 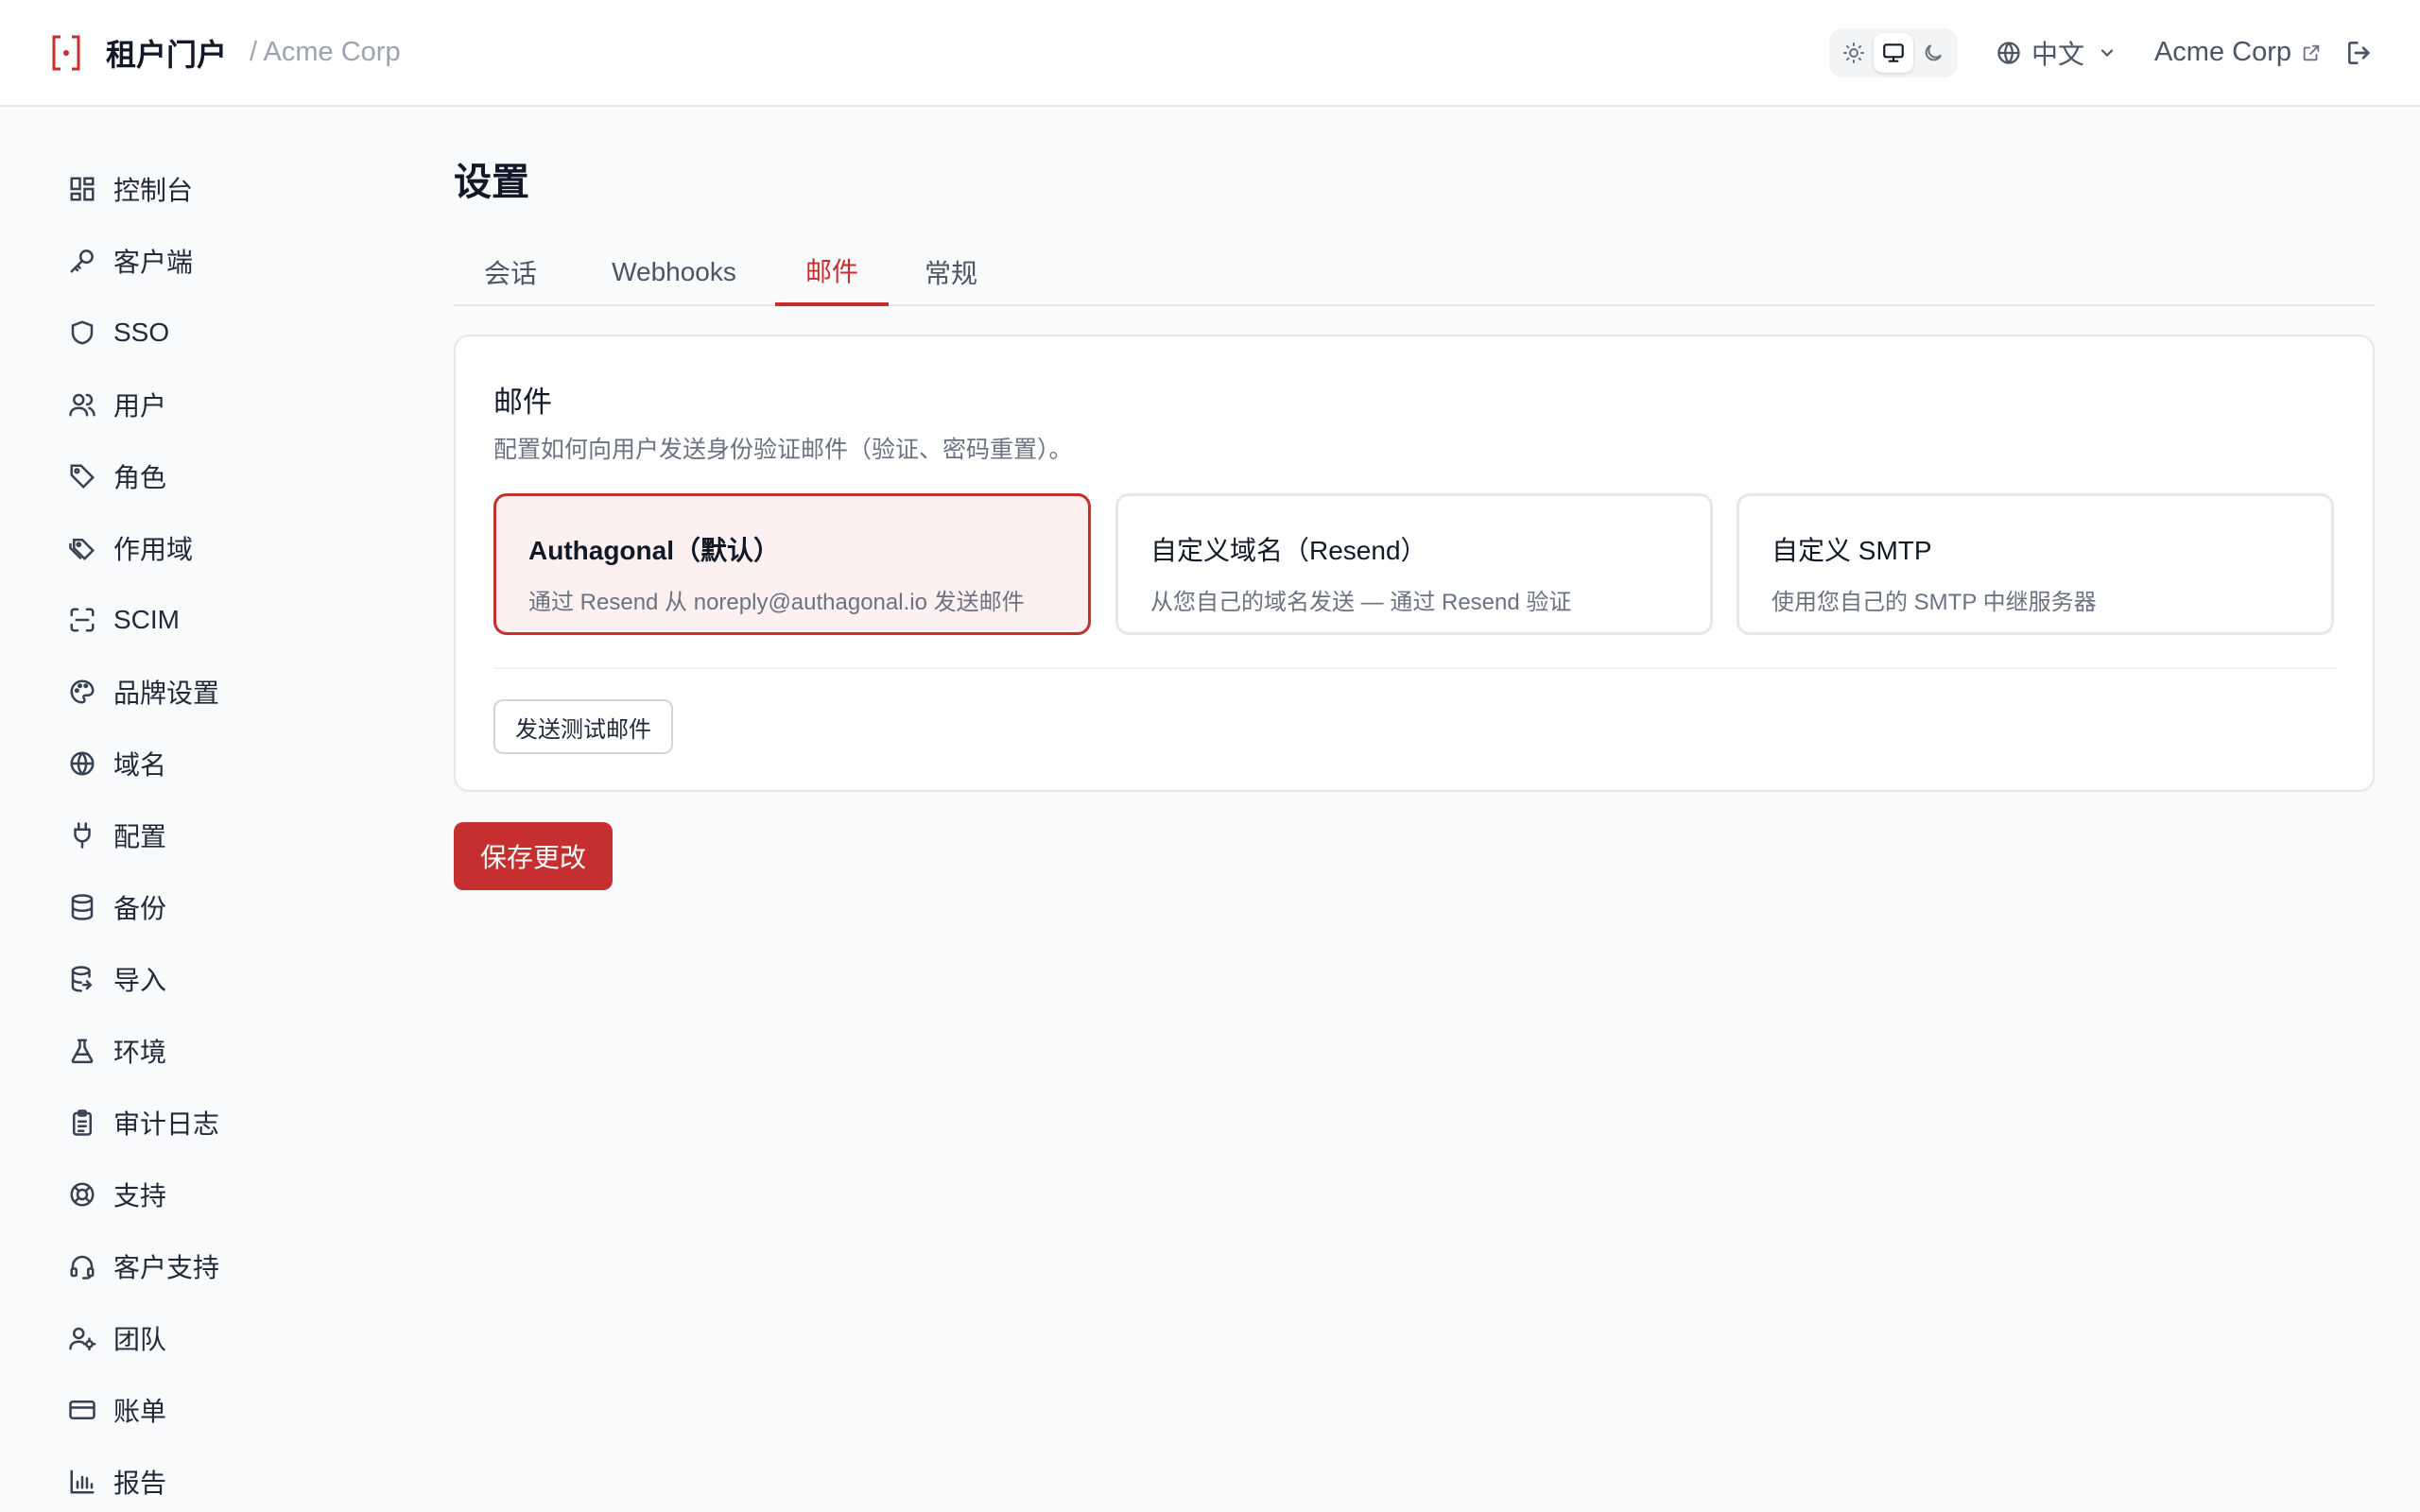 I want to click on option-title: Authagonal（默认）, so click(x=654, y=550).